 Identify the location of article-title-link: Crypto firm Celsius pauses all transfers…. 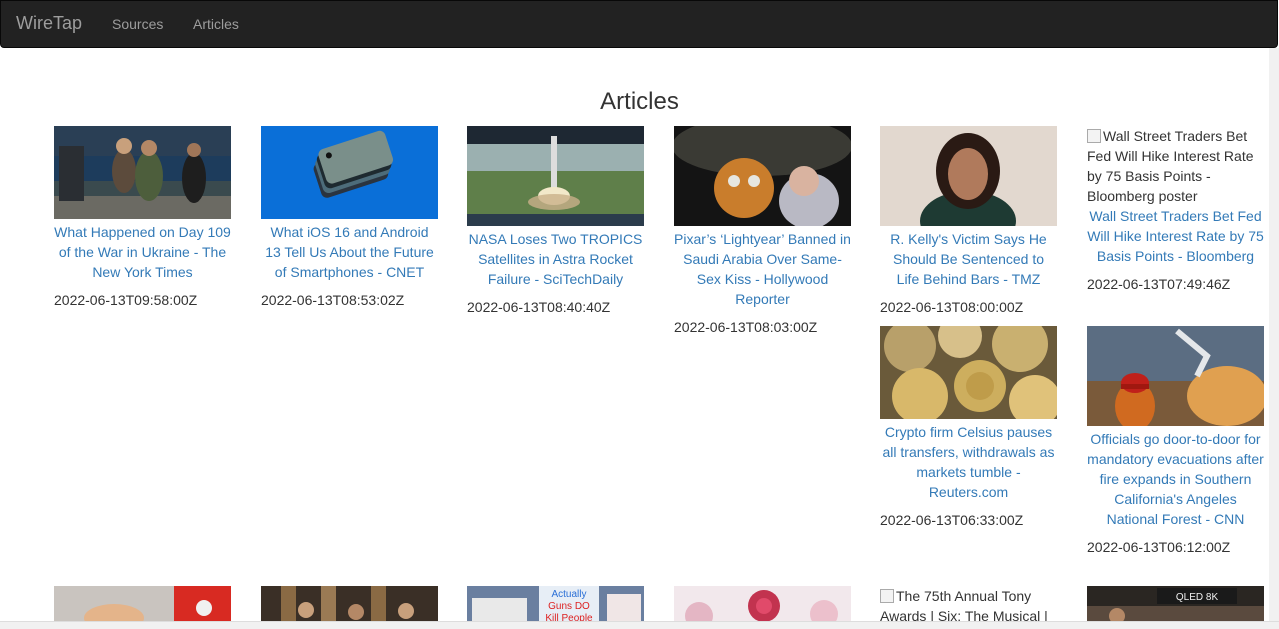
(968, 462).